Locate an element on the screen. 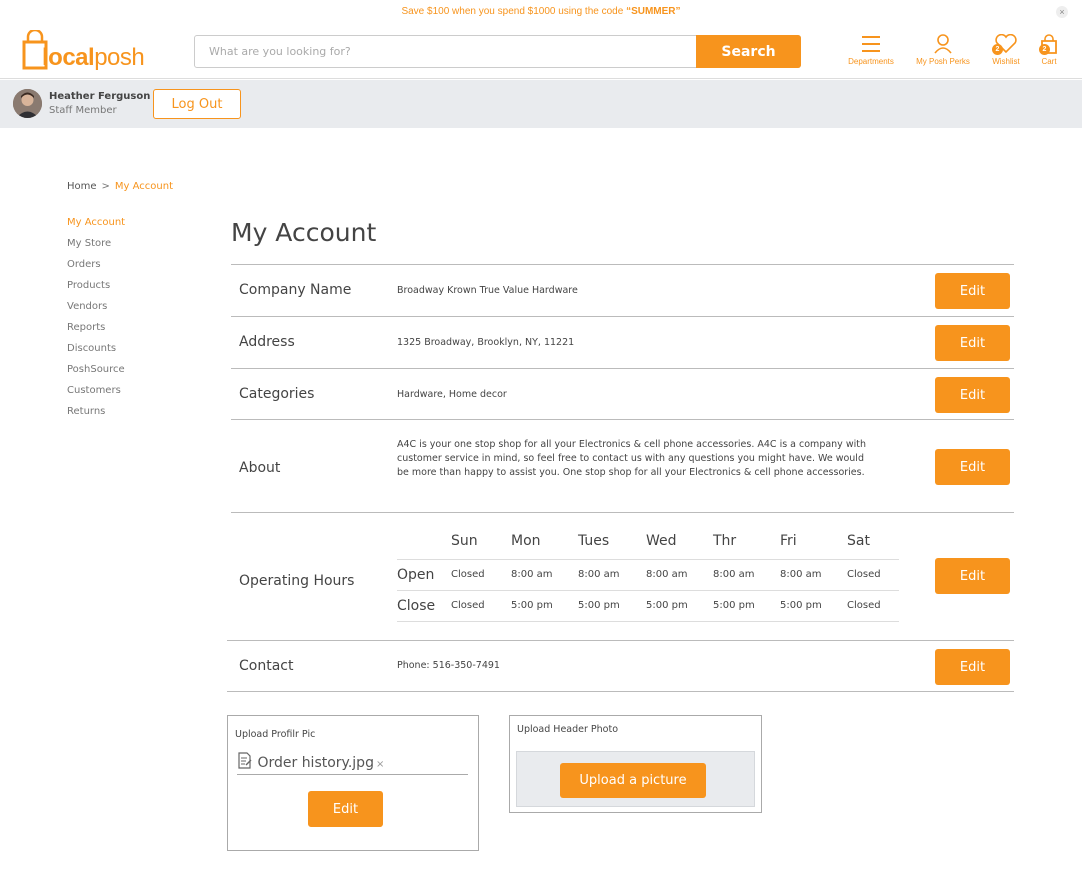  logo-text-bold: posh is located at coordinates (119, 57).